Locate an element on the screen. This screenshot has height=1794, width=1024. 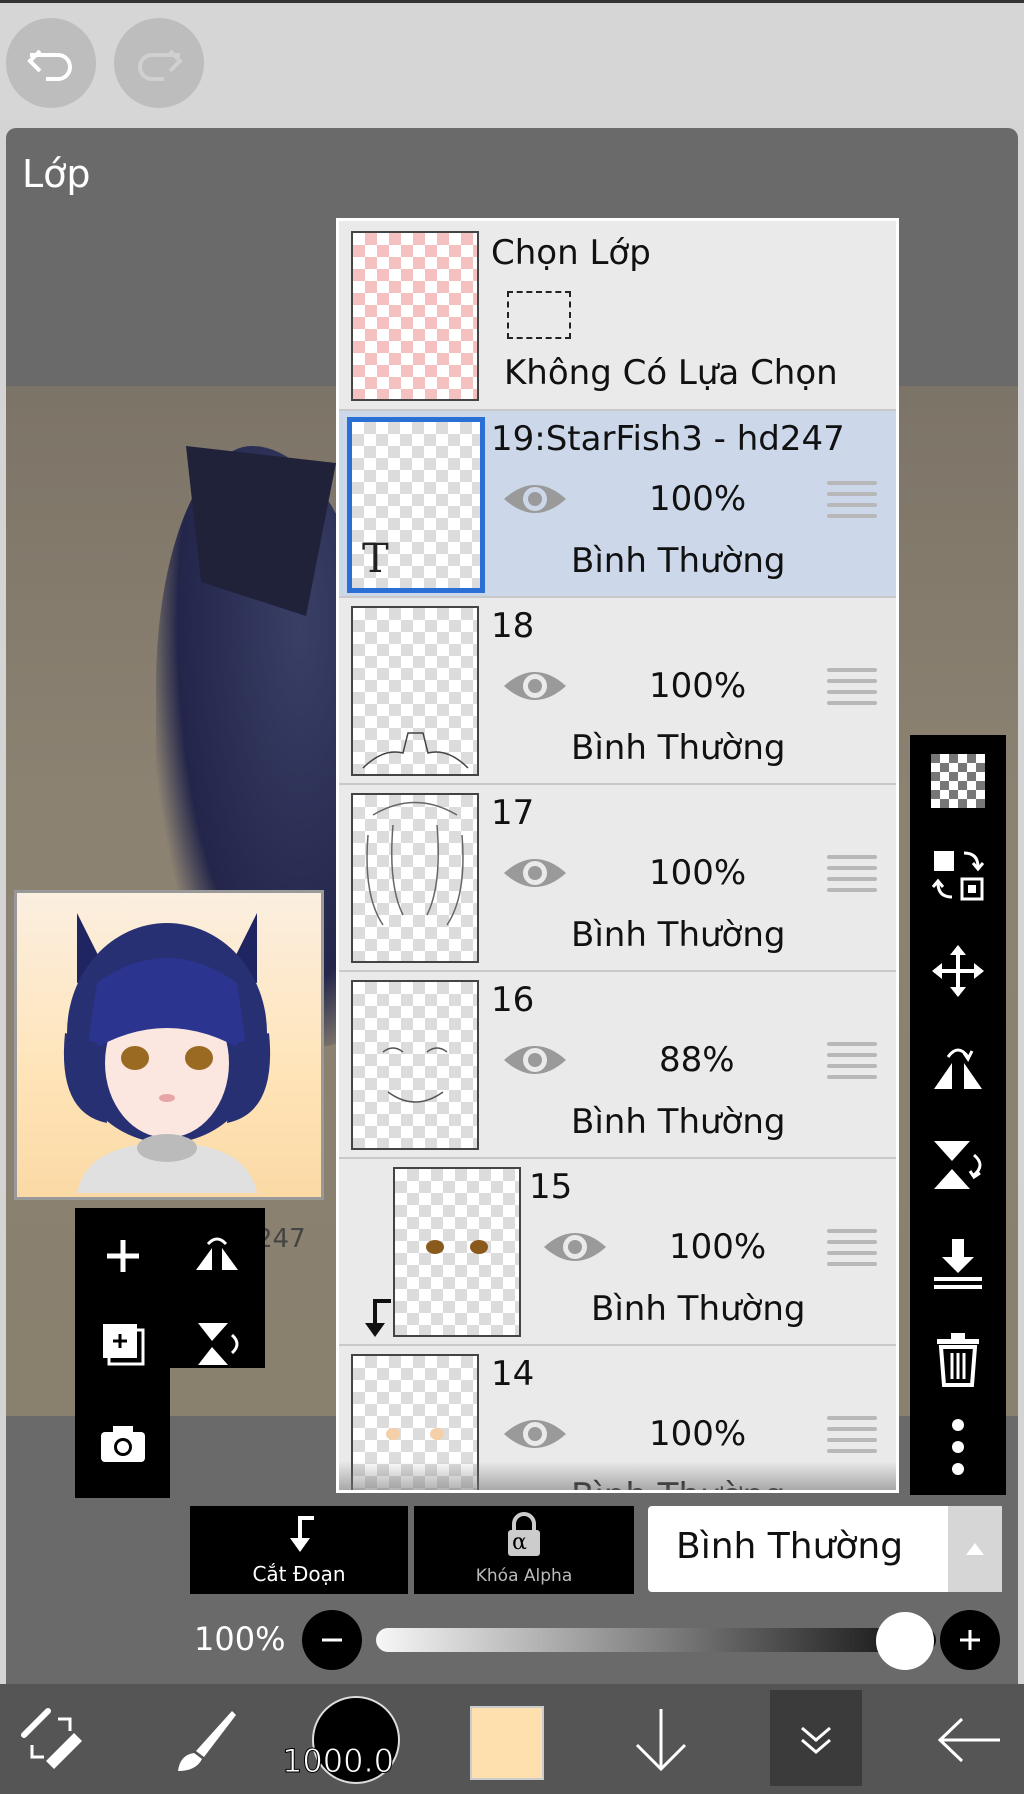
blend-mode-dropdown-button is located at coordinates (975, 1549).